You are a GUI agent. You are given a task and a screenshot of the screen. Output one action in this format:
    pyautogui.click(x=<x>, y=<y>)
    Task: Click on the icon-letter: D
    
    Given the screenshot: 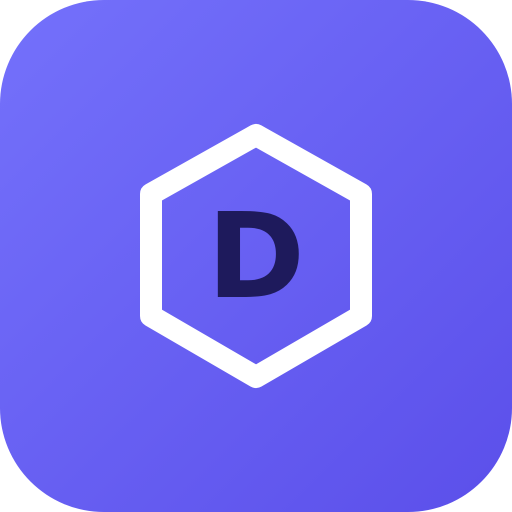 What is the action you would take?
    pyautogui.click(x=256, y=256)
    